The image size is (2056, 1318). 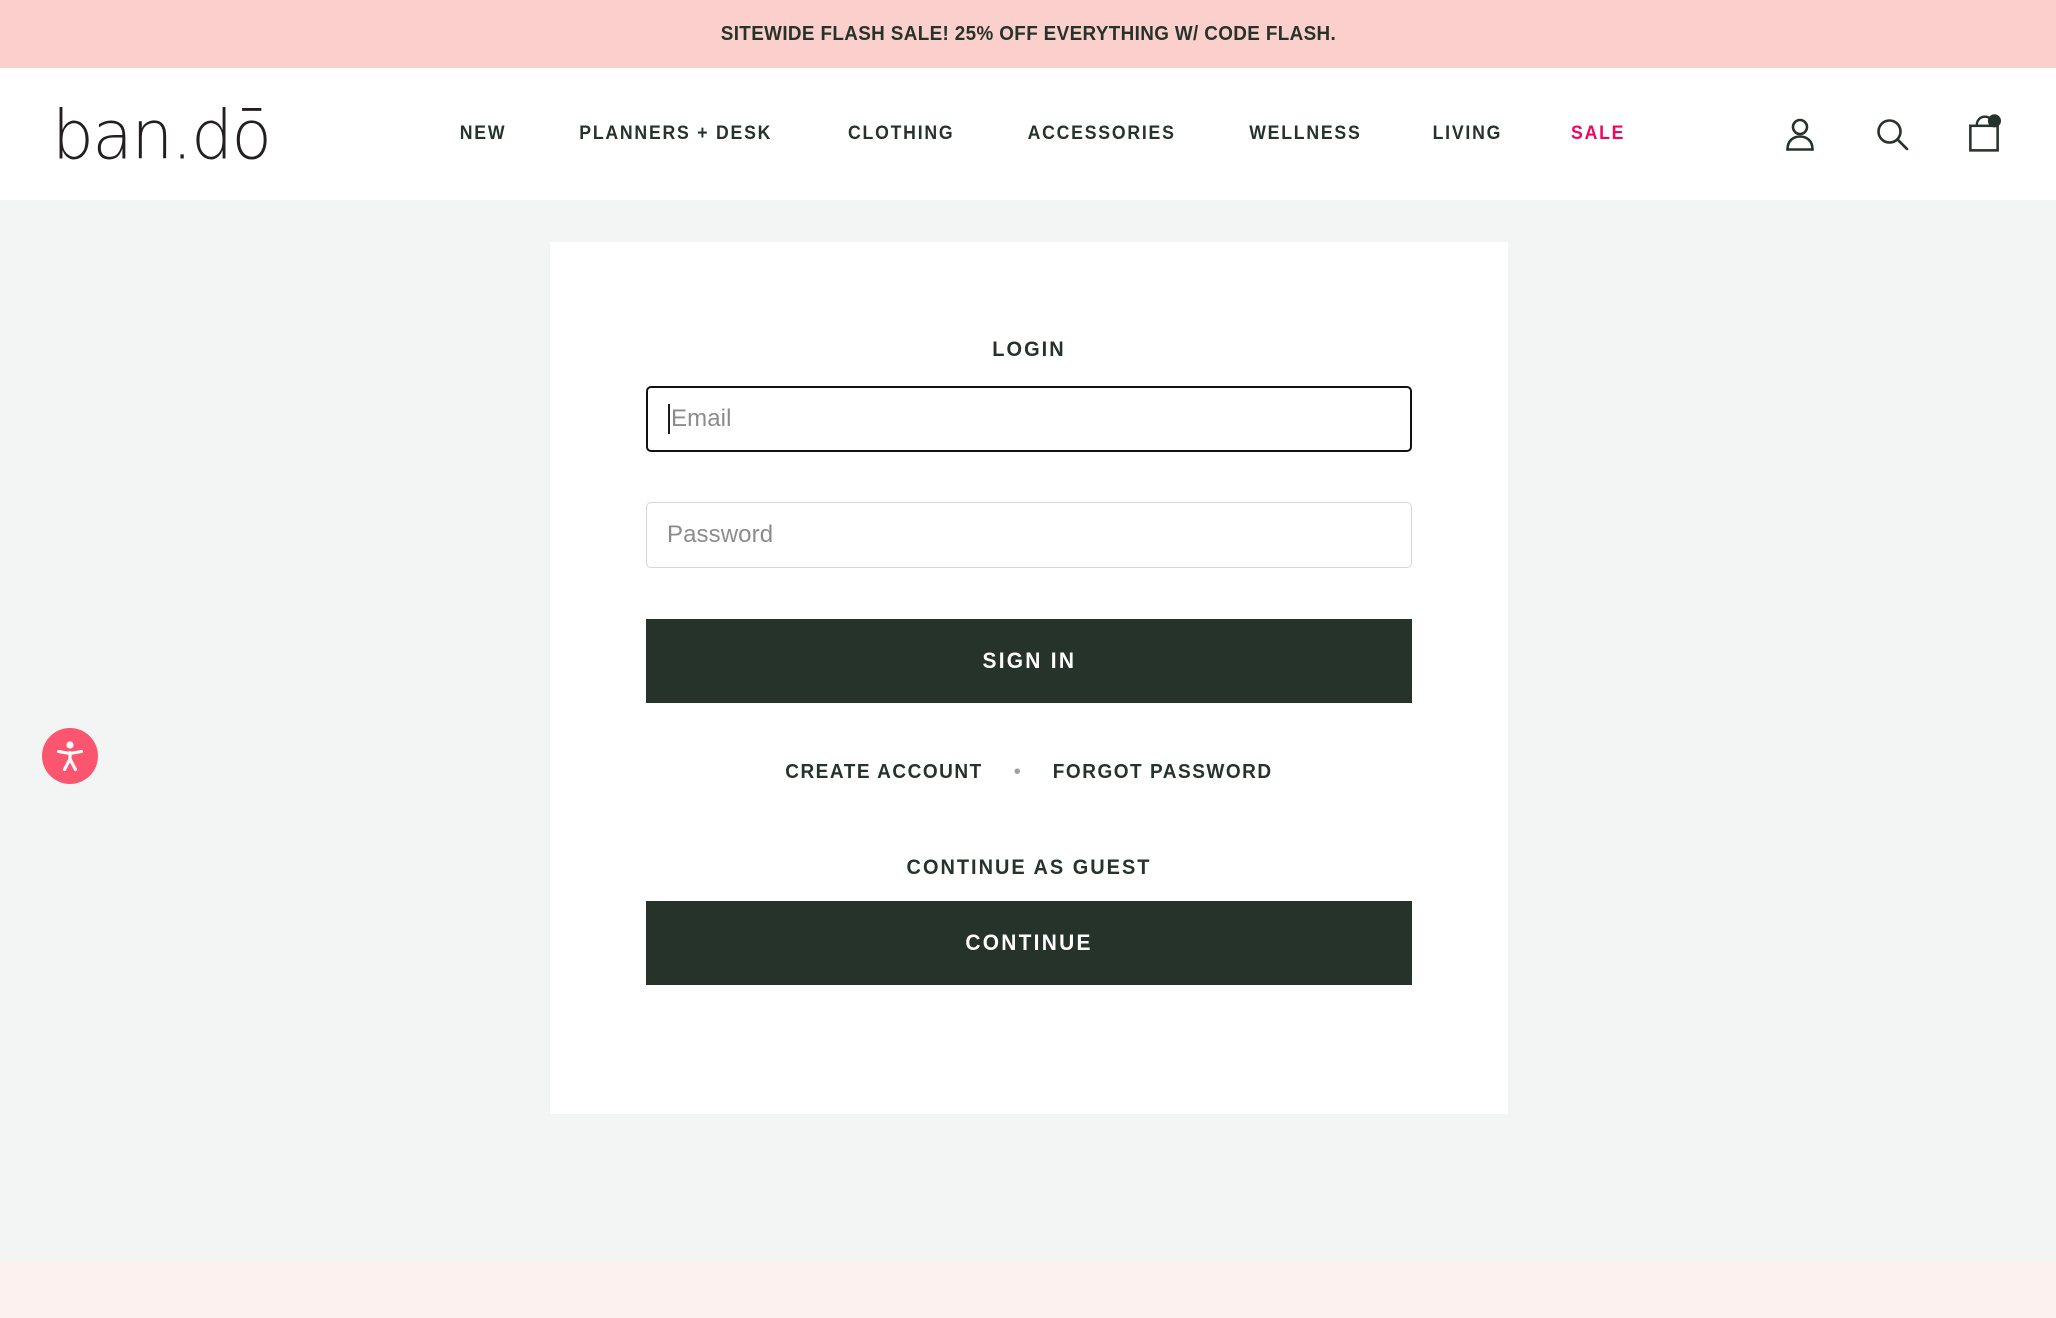 What do you see at coordinates (1029, 349) in the screenshot?
I see `page-title: LOGIN` at bounding box center [1029, 349].